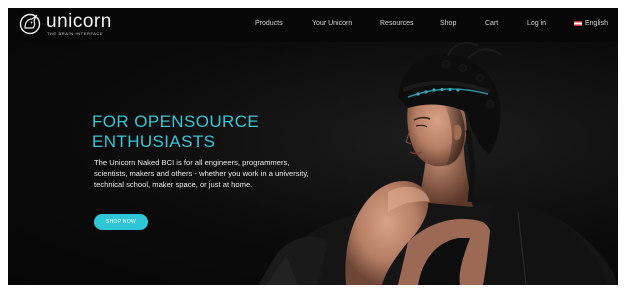  What do you see at coordinates (79, 21) in the screenshot?
I see `brand-name: unicorn` at bounding box center [79, 21].